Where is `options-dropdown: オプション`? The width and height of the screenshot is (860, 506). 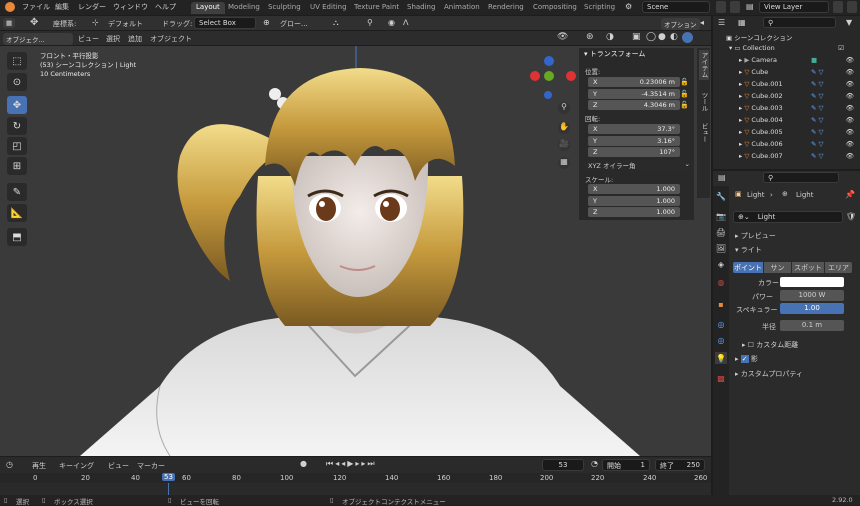
options-dropdown: オプション is located at coordinates (680, 24).